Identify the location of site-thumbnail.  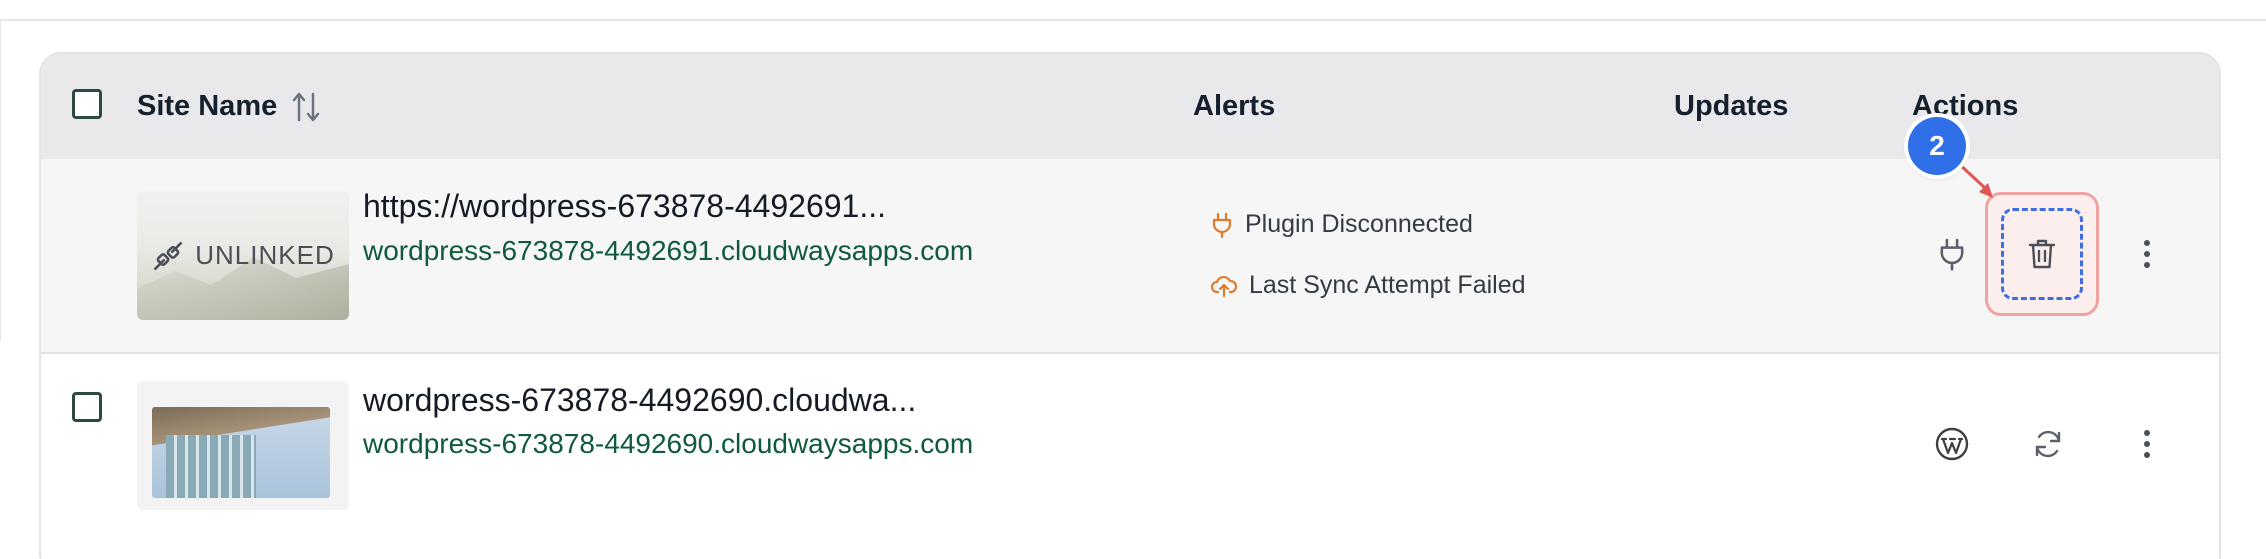
(243, 445).